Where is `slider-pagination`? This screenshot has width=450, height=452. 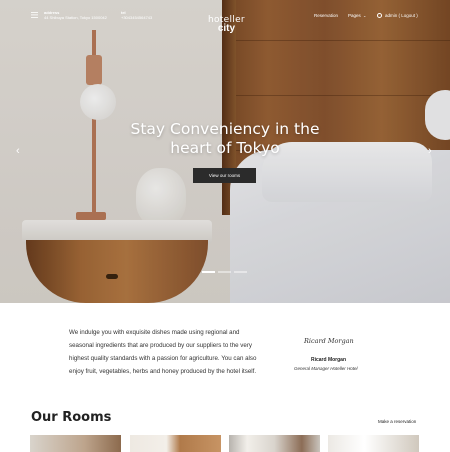
slider-pagination is located at coordinates (224, 272).